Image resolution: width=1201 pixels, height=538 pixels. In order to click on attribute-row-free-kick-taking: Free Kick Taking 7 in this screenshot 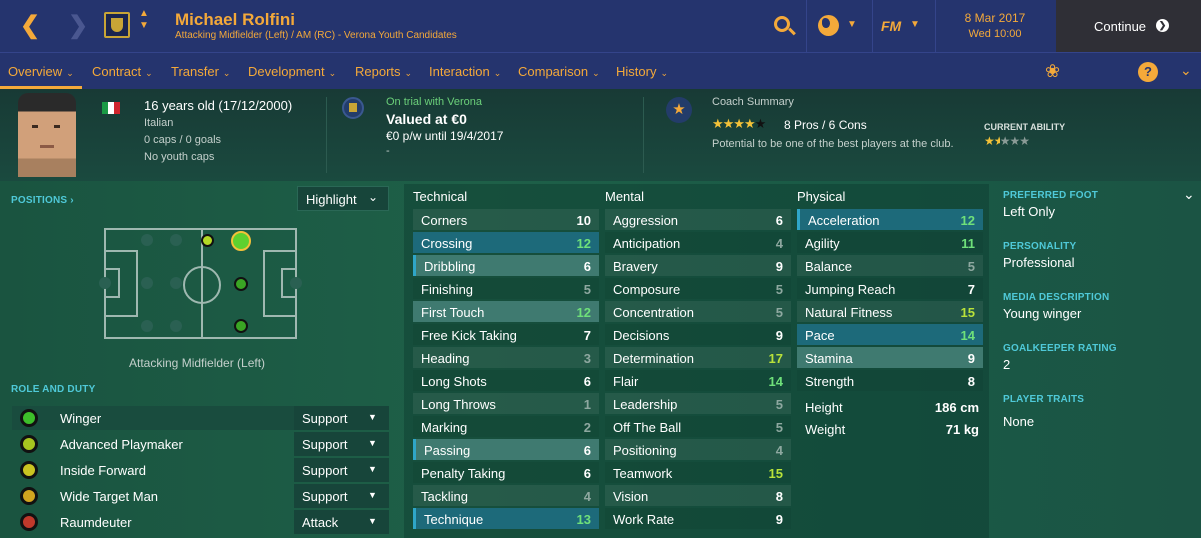, I will do `click(506, 334)`.